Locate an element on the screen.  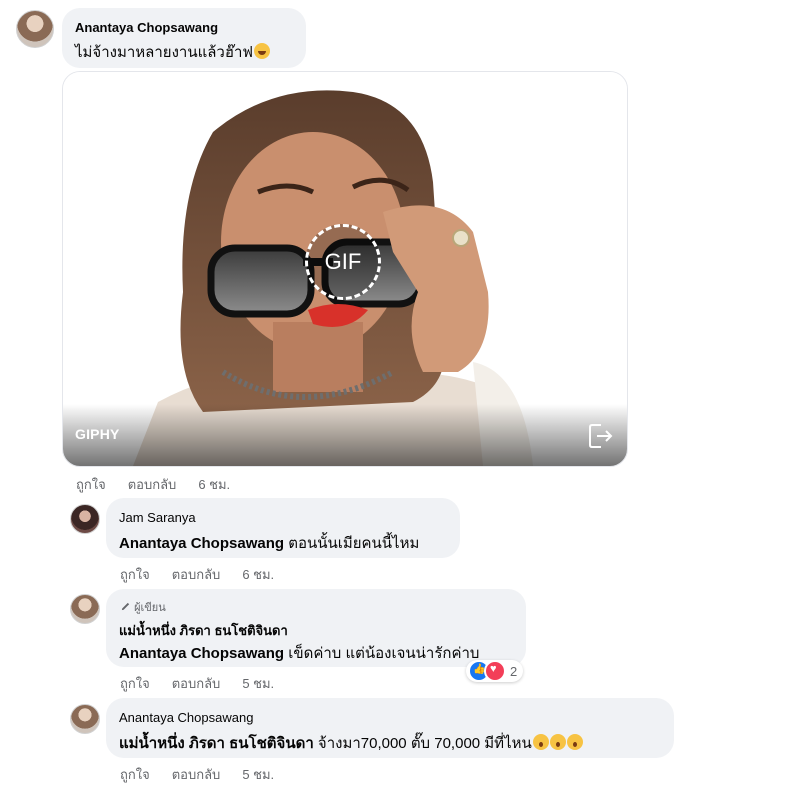
comment-author: แม่น้ำหนึ่ง ภิรดา ธนโชติจินดา is located at coordinates (203, 630).